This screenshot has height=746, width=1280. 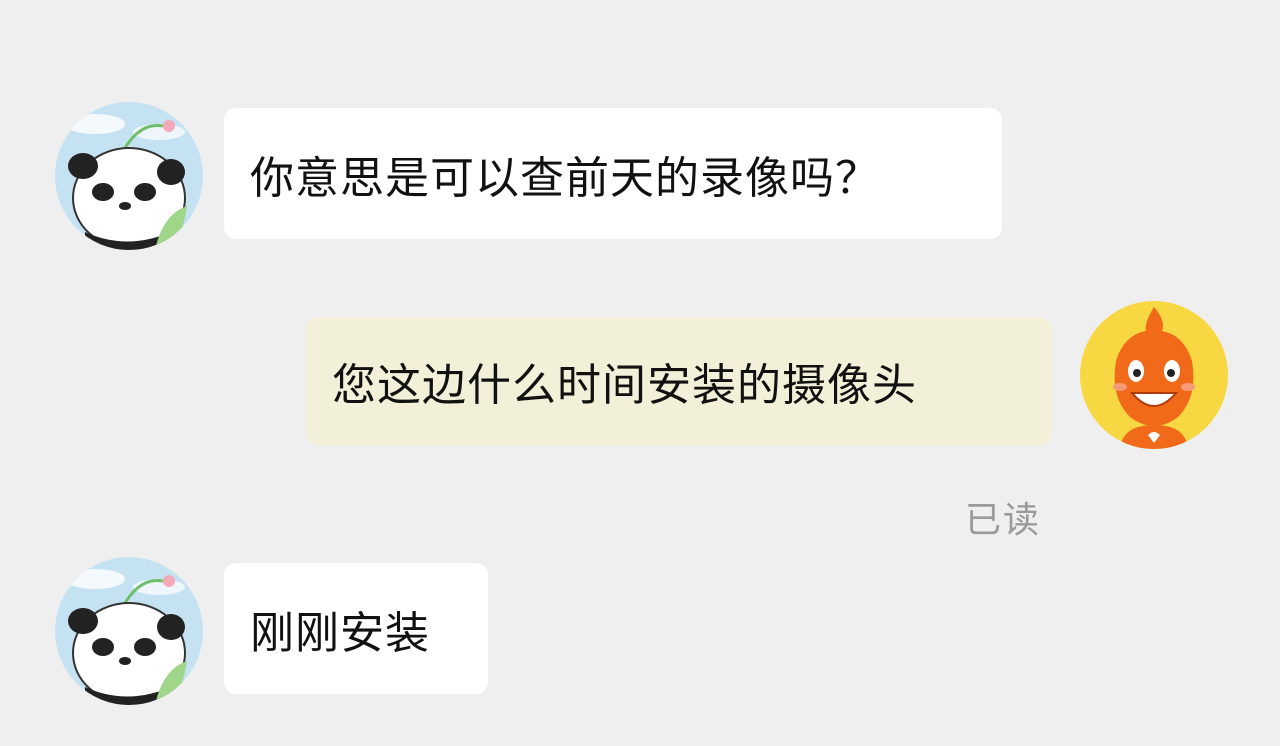 I want to click on orange-mascot-avatar-icon, so click(x=1154, y=375).